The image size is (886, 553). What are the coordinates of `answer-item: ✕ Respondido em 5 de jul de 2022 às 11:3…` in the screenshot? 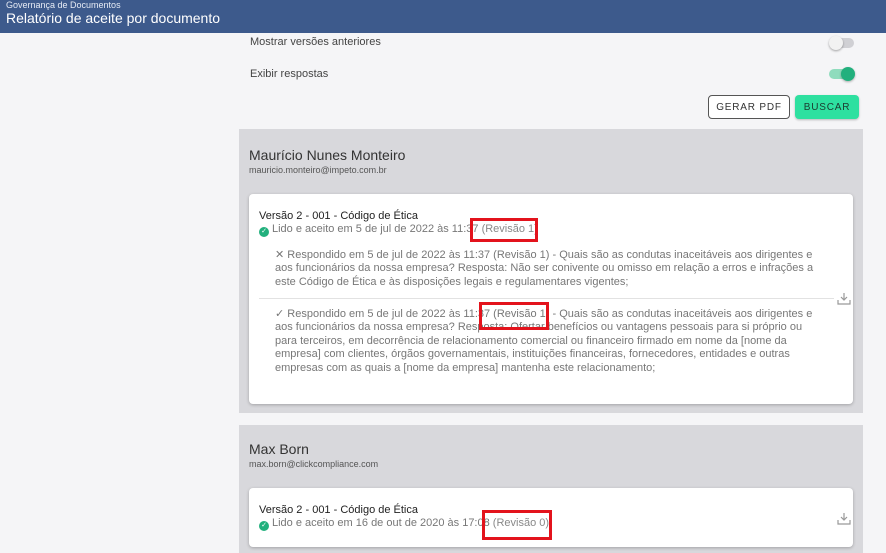 It's located at (545, 269).